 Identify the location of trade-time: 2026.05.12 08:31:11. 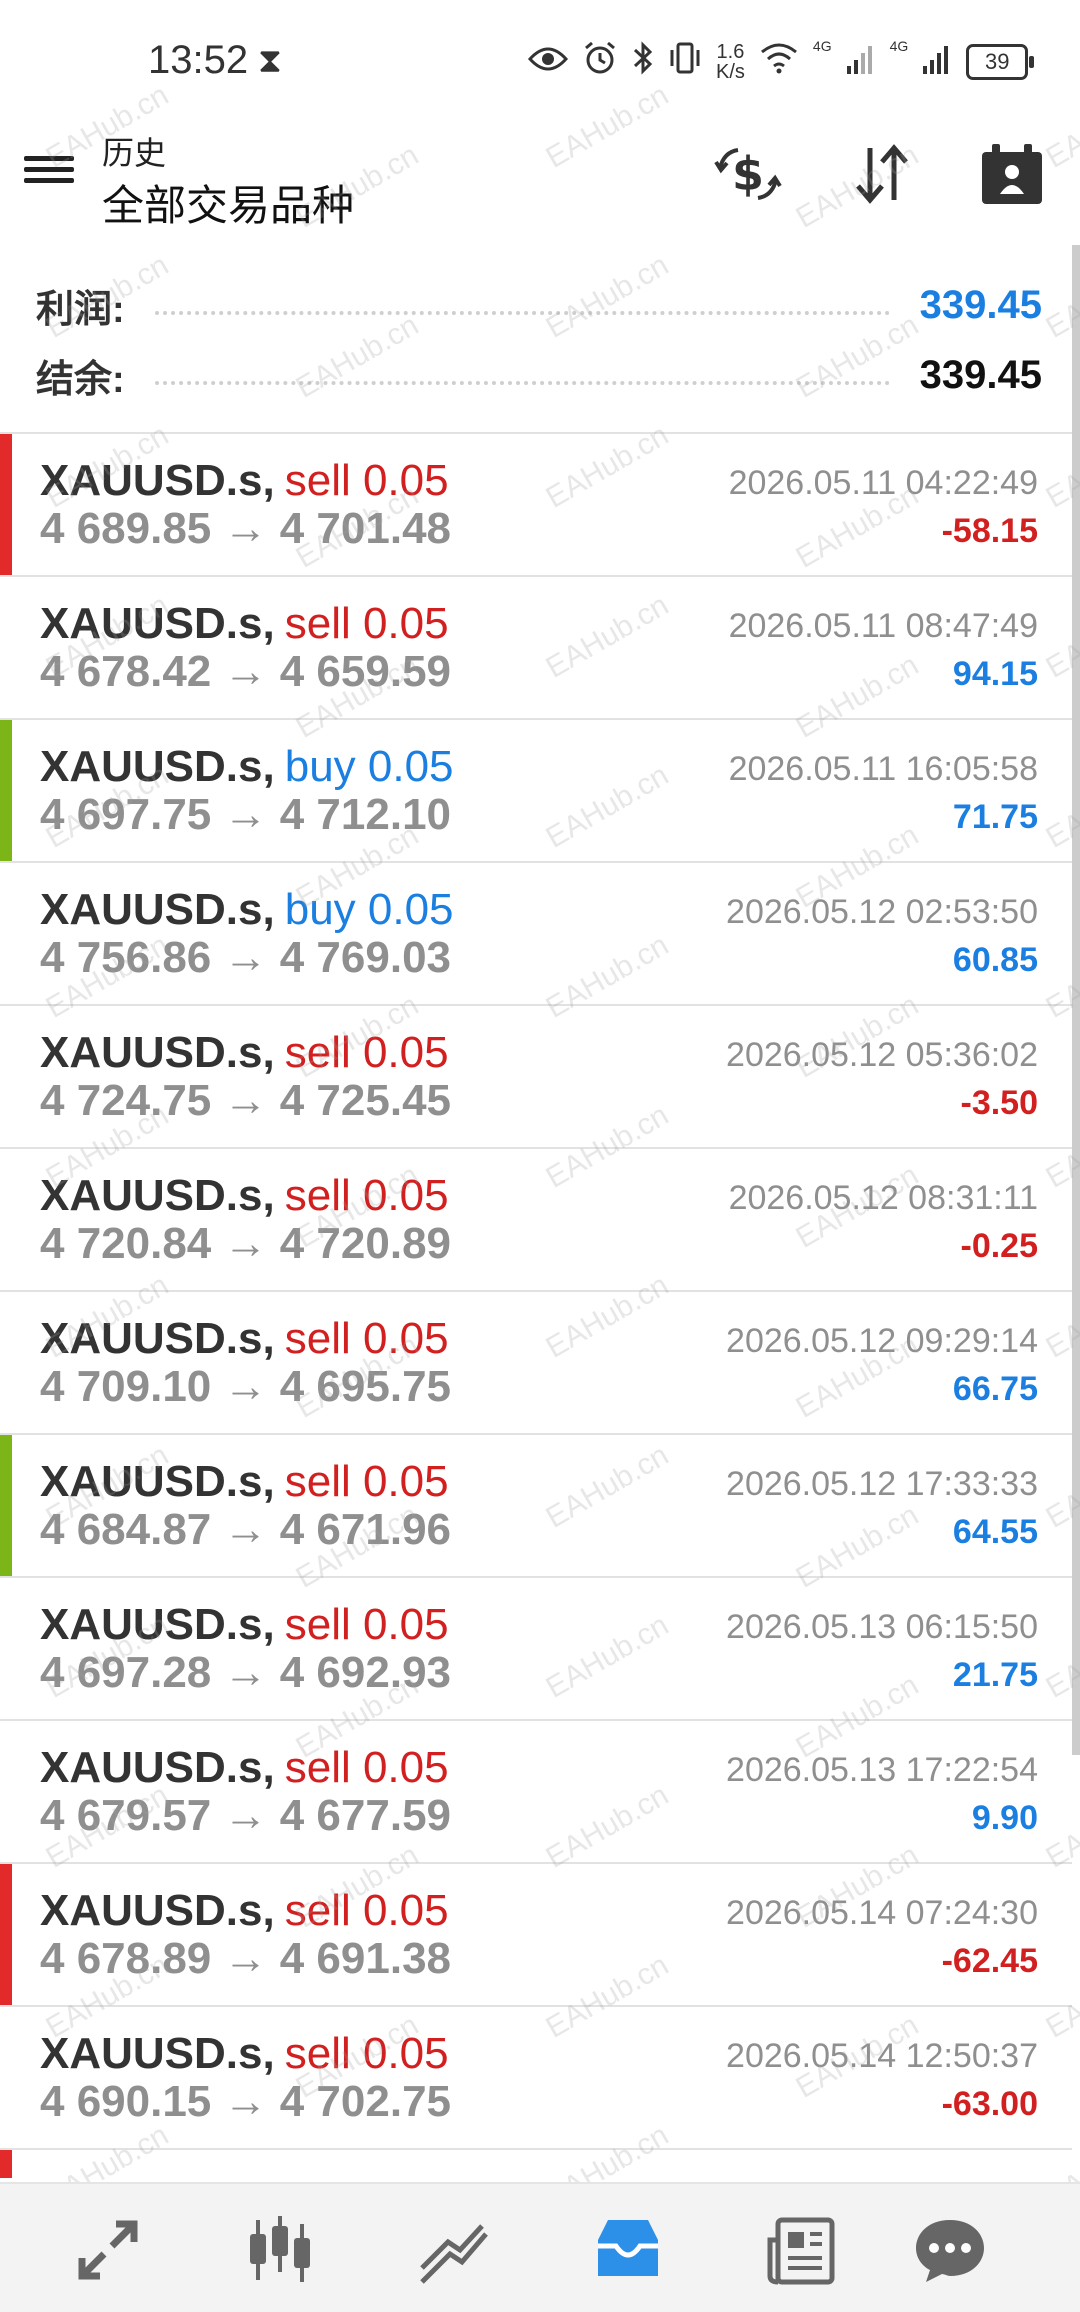
(883, 1198).